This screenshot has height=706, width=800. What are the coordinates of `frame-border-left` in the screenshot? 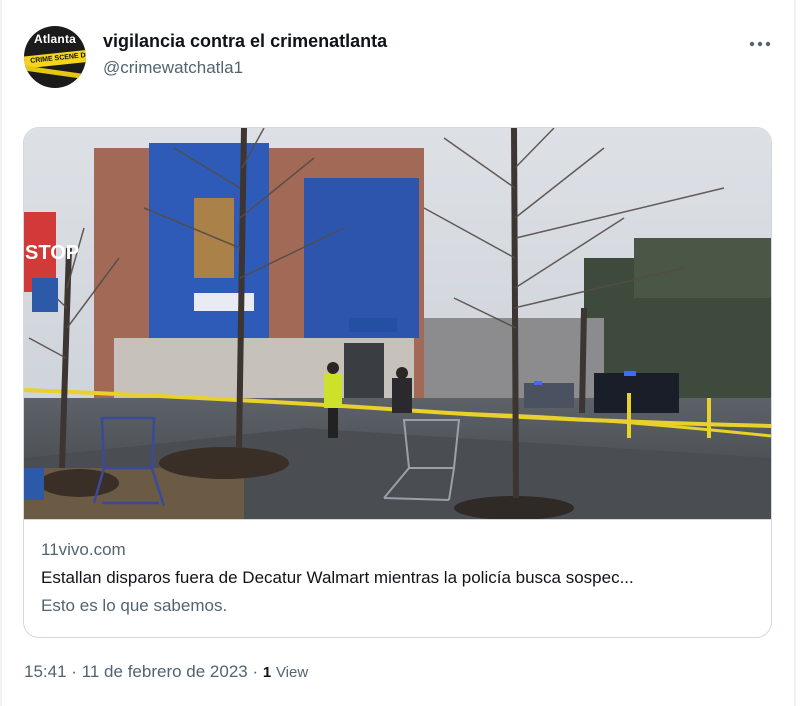 It's located at (1, 353).